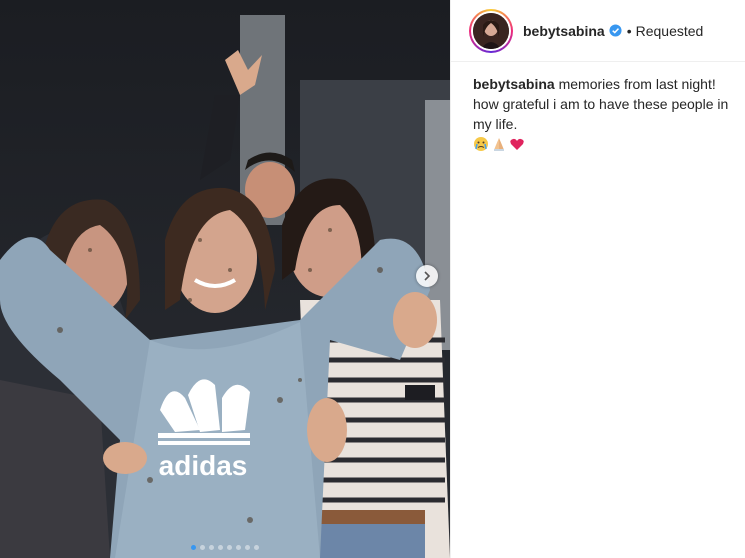 The height and width of the screenshot is (558, 745). I want to click on profile-photo, so click(491, 30).